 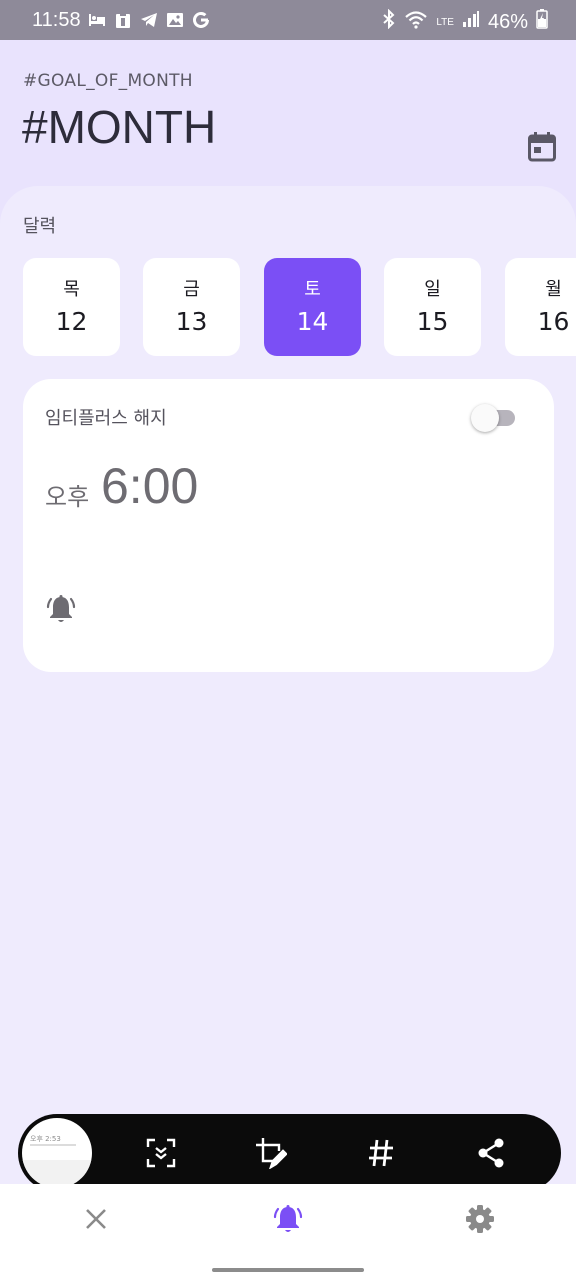 I want to click on thumbnail-text: 오후 2:53, so click(x=45, y=1139).